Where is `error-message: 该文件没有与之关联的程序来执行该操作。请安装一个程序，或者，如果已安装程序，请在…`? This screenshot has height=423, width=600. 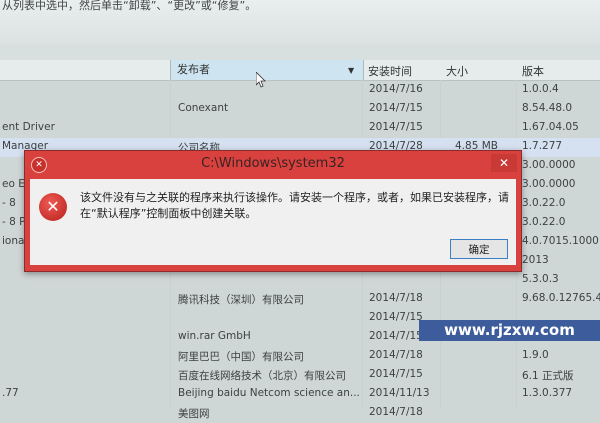 error-message: 该文件没有与之关联的程序来执行该操作。请安装一个程序，或者，如果已安装程序，请在… is located at coordinates (294, 205).